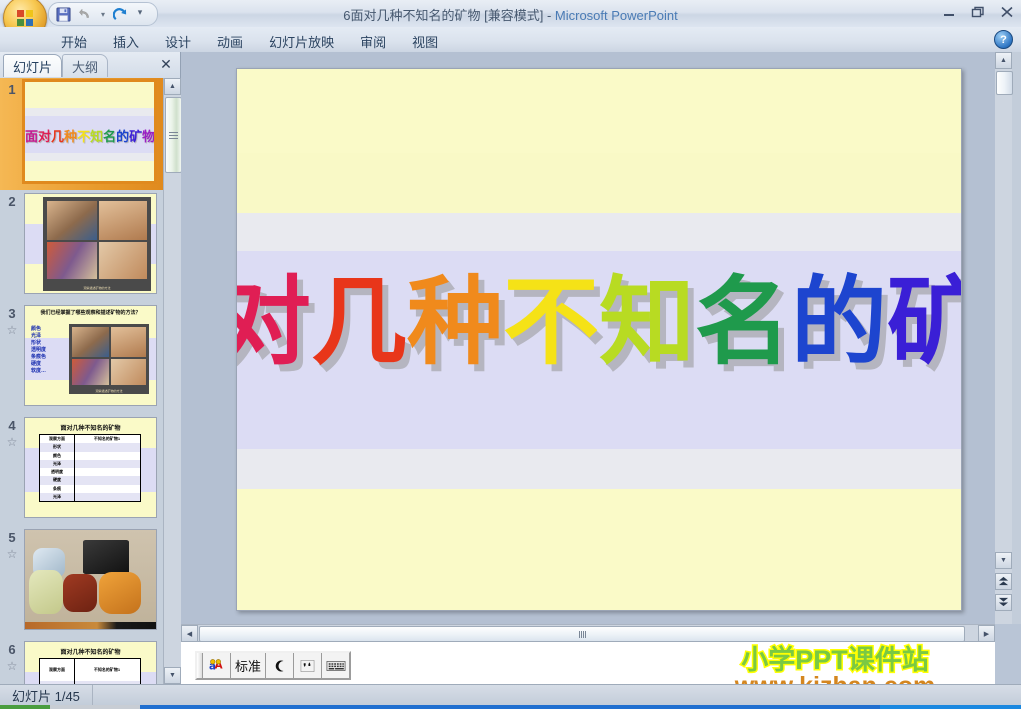 This screenshot has width=1021, height=709. Describe the element at coordinates (57, 455) in the screenshot. I see `mini-table-cell: 颜色` at that location.